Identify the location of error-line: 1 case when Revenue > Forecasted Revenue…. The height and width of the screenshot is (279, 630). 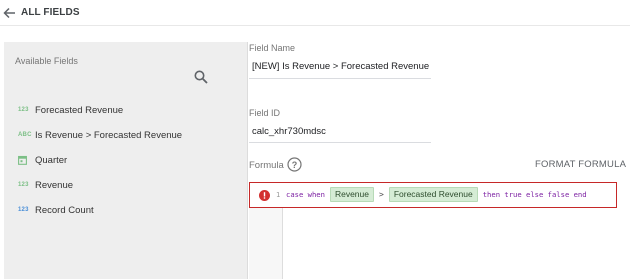
(433, 195).